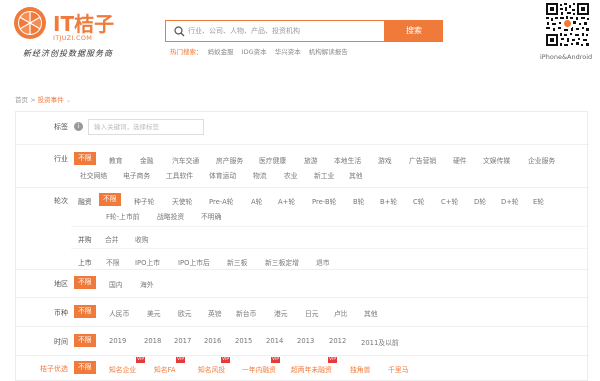  Describe the element at coordinates (182, 341) in the screenshot. I see `time-option: 2017` at that location.